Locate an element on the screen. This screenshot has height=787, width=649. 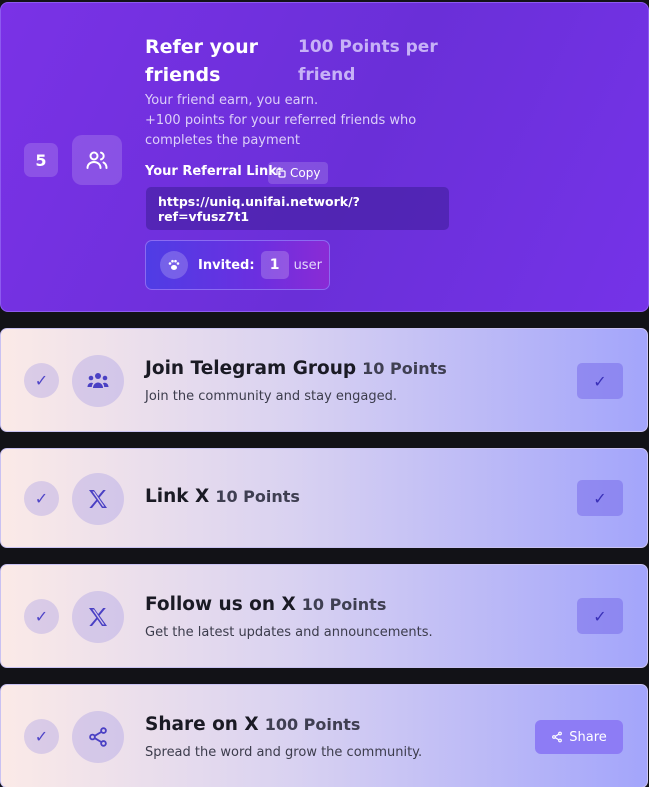
task-title: Join Telegram Group 10 Points is located at coordinates (296, 368).